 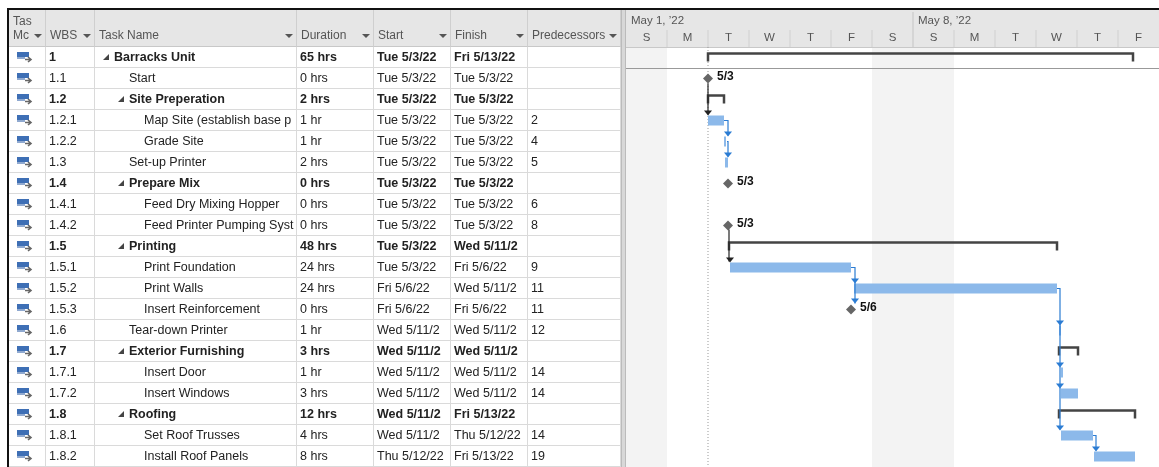 I want to click on day-label: T, so click(x=1015, y=37).